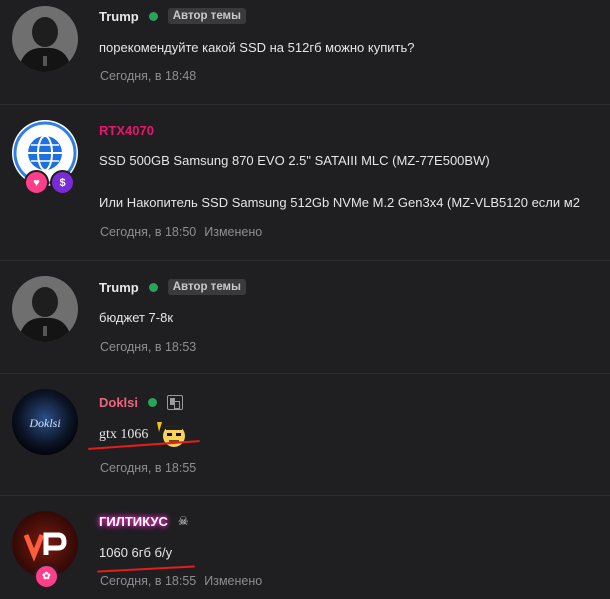 The width and height of the screenshot is (610, 599). I want to click on post-timestamp: Сегодня, в 18:50, so click(148, 232).